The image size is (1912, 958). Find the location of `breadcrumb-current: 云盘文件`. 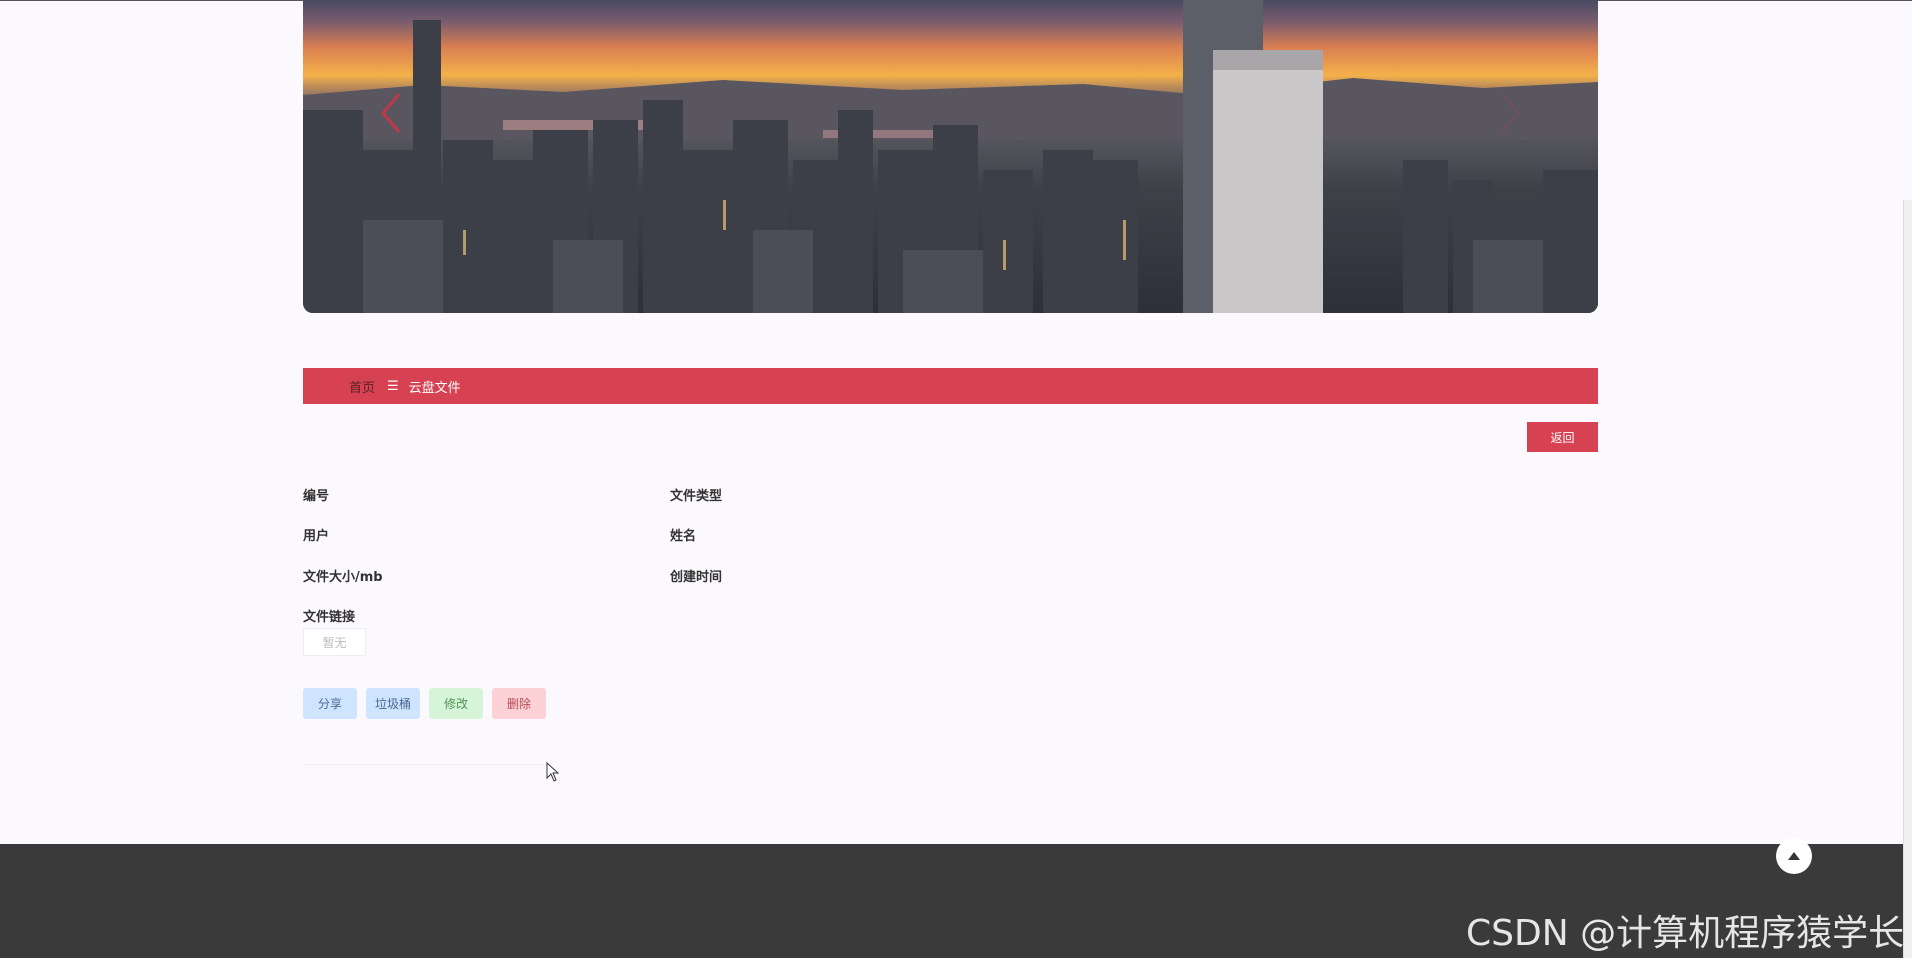

breadcrumb-current: 云盘文件 is located at coordinates (434, 388).